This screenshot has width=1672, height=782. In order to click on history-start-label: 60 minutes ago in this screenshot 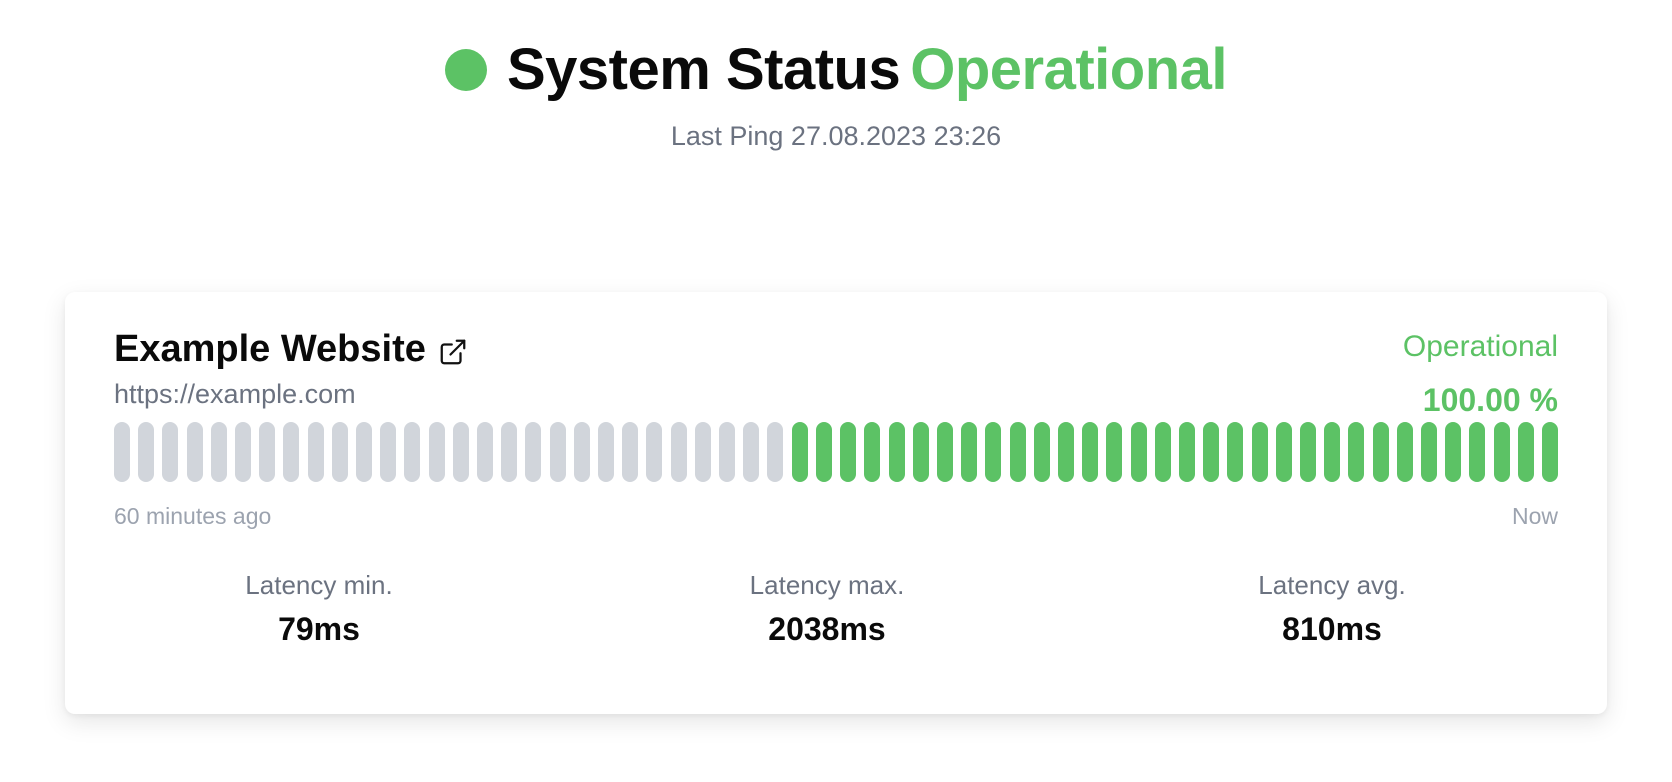, I will do `click(193, 516)`.